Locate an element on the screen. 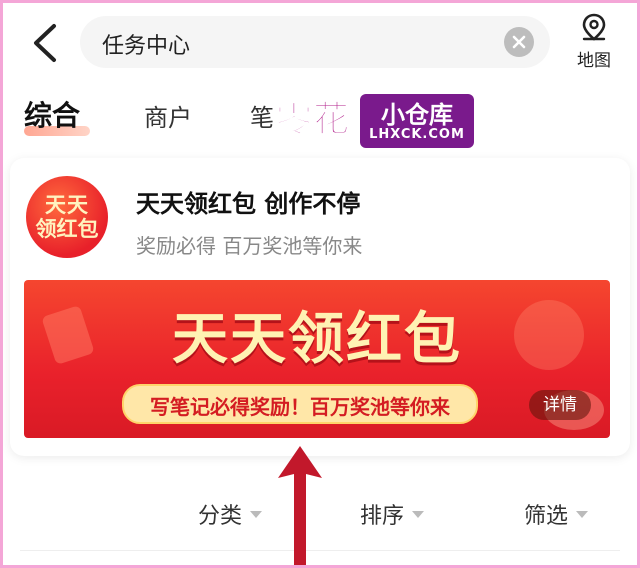 The height and width of the screenshot is (568, 640). filter-category: 分类 is located at coordinates (230, 514).